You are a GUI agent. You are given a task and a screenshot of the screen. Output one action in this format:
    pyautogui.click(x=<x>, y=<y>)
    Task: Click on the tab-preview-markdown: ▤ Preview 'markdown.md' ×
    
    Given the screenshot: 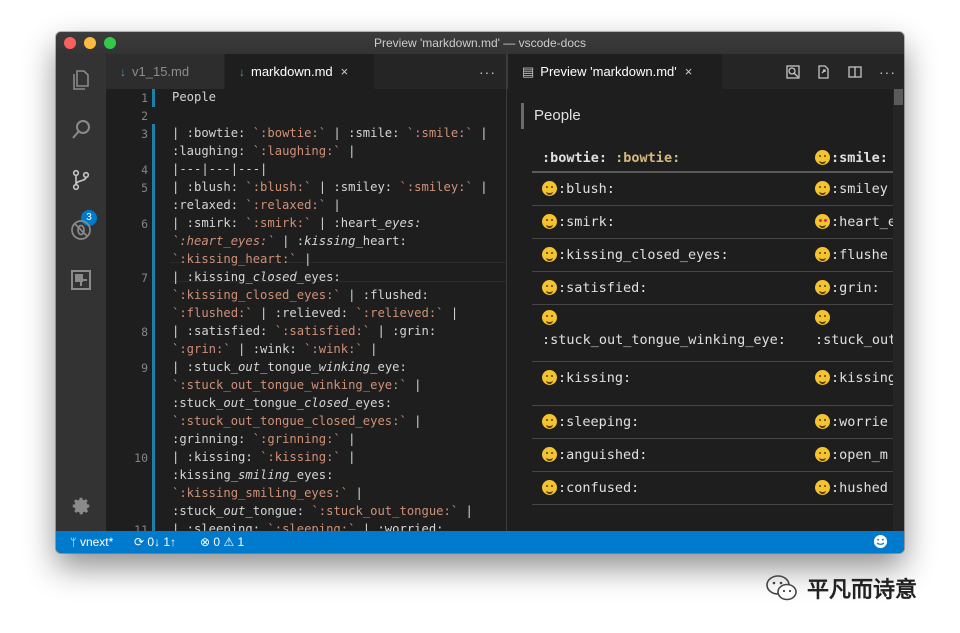 What is the action you would take?
    pyautogui.click(x=614, y=71)
    